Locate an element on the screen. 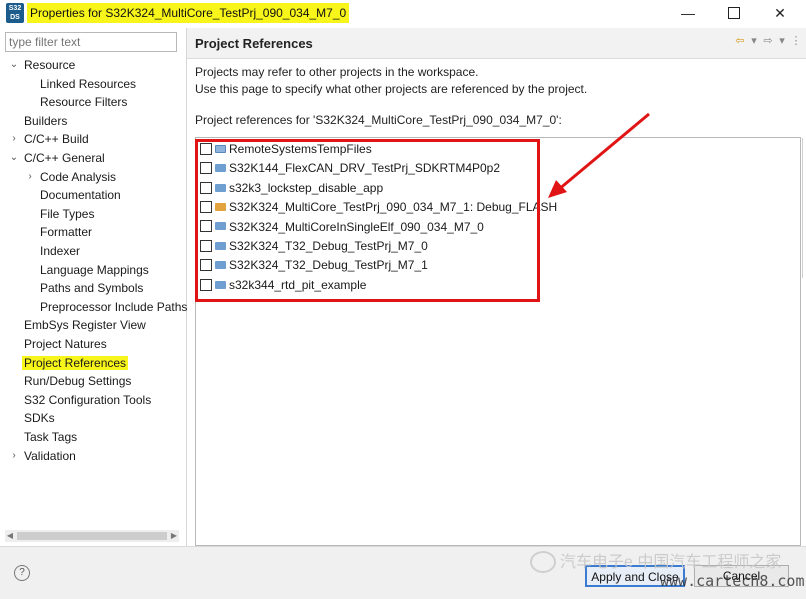 The width and height of the screenshot is (806, 599). page-nav-toolbar: ⇦ ▾ ⇨ ▾ ⋮ is located at coordinates (768, 40).